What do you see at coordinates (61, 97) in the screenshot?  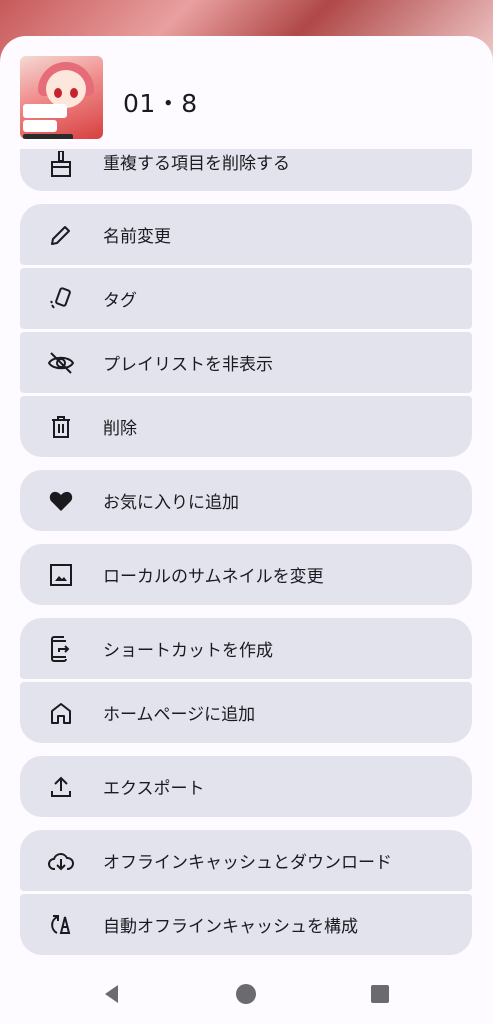 I see `playlist-thumbnail` at bounding box center [61, 97].